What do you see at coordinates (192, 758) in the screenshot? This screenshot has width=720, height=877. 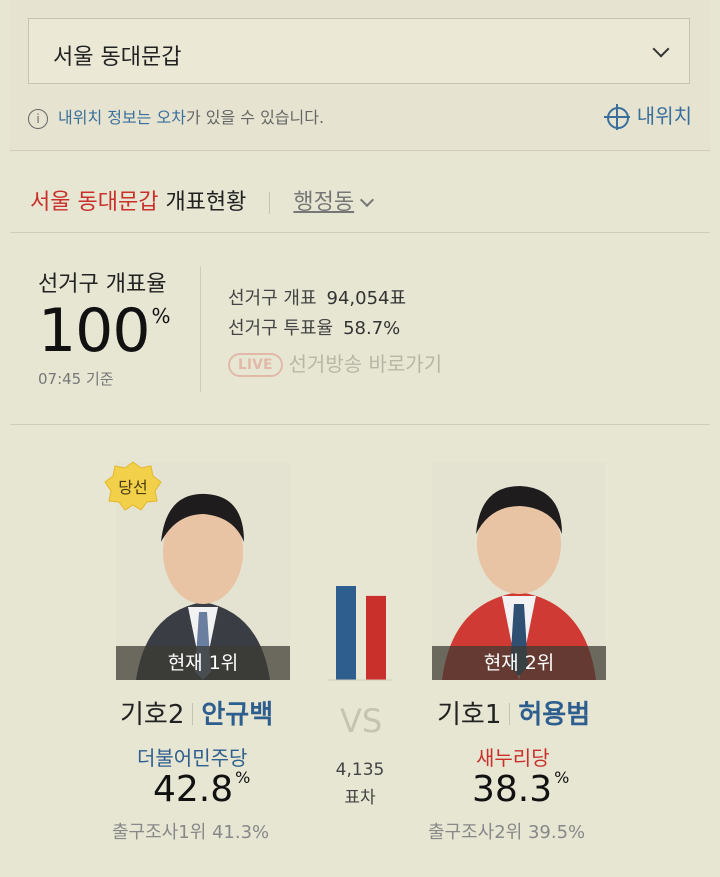 I see `candidate-party-1: 더불어민주당` at bounding box center [192, 758].